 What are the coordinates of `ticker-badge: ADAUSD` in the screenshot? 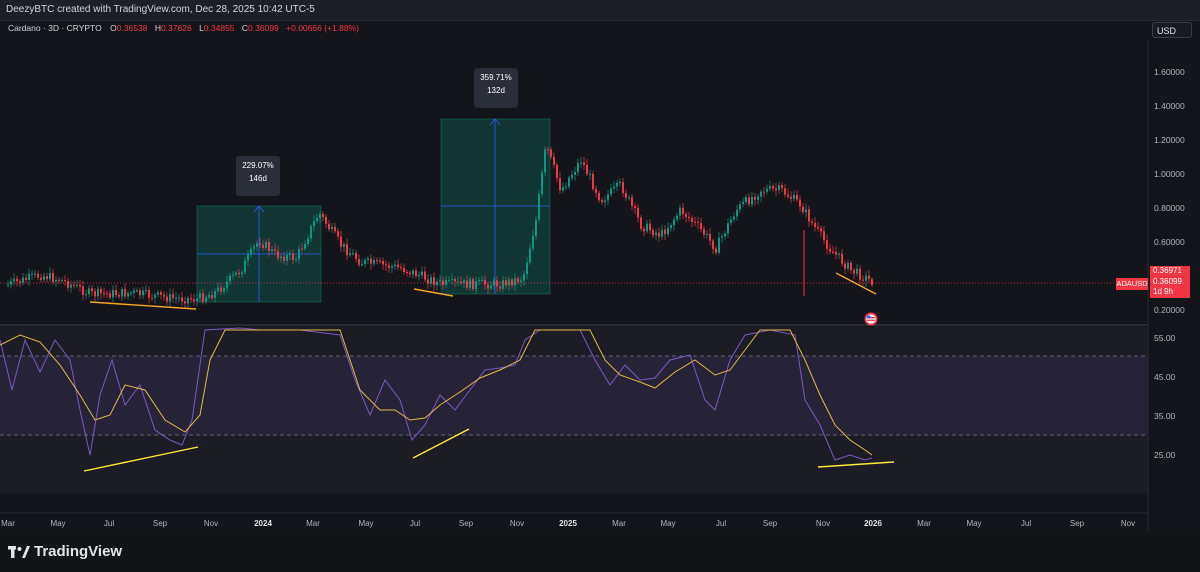 It's located at (1132, 284).